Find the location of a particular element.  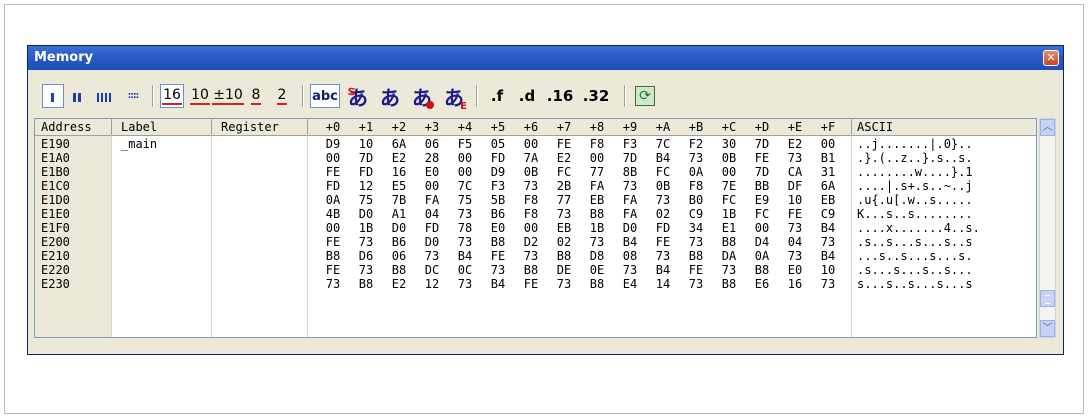

byte-cell: 04 is located at coordinates (432, 214).